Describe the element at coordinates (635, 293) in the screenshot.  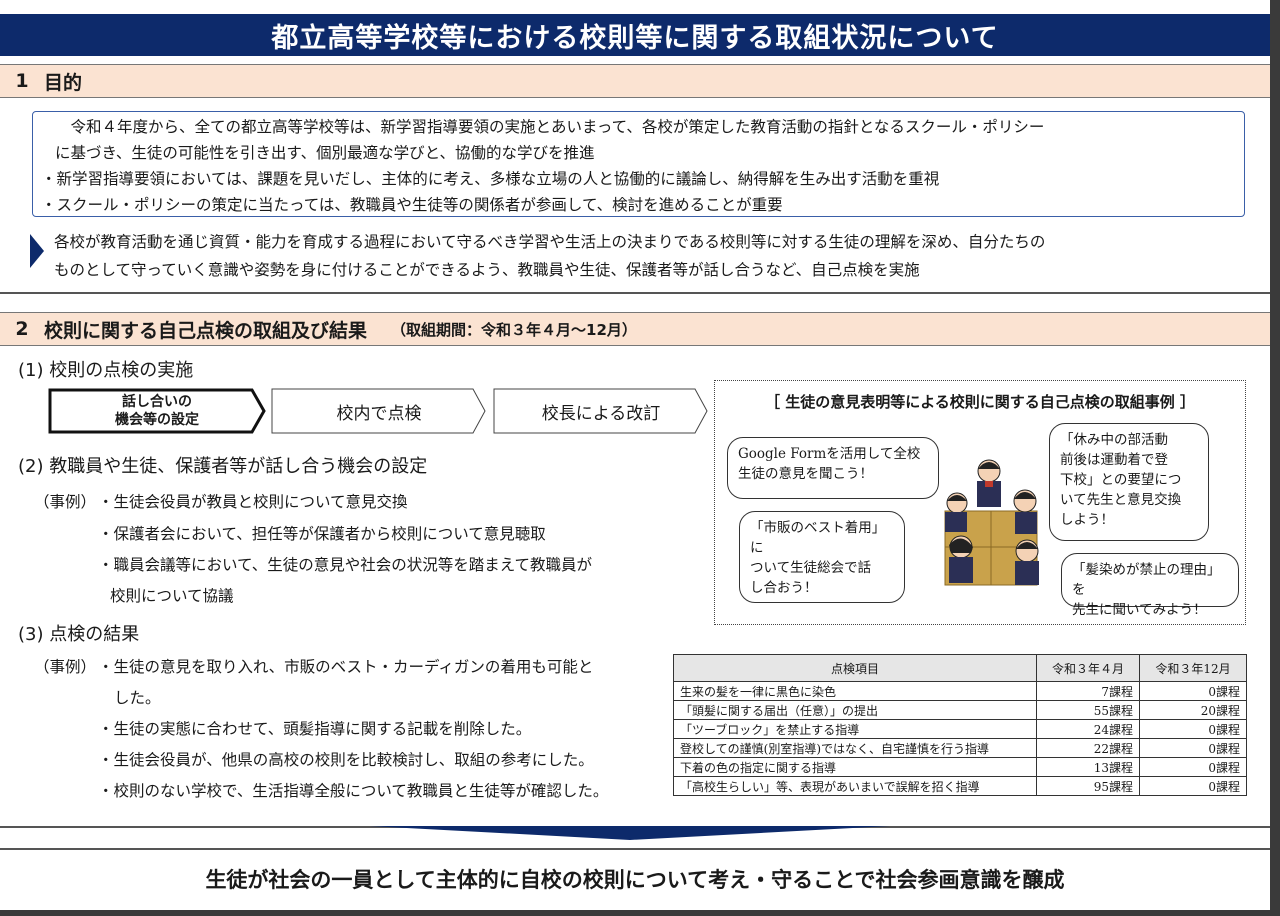
I see `divider` at that location.